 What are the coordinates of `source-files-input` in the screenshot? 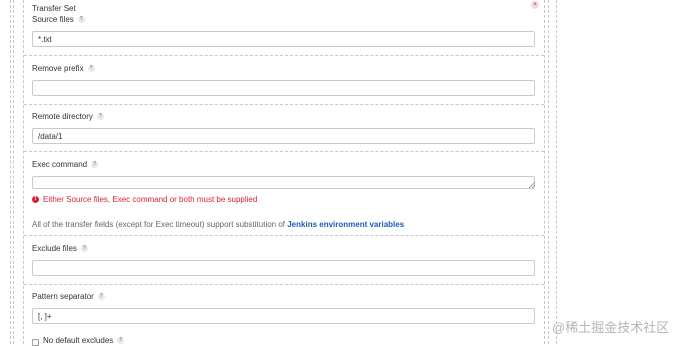 It's located at (283, 39).